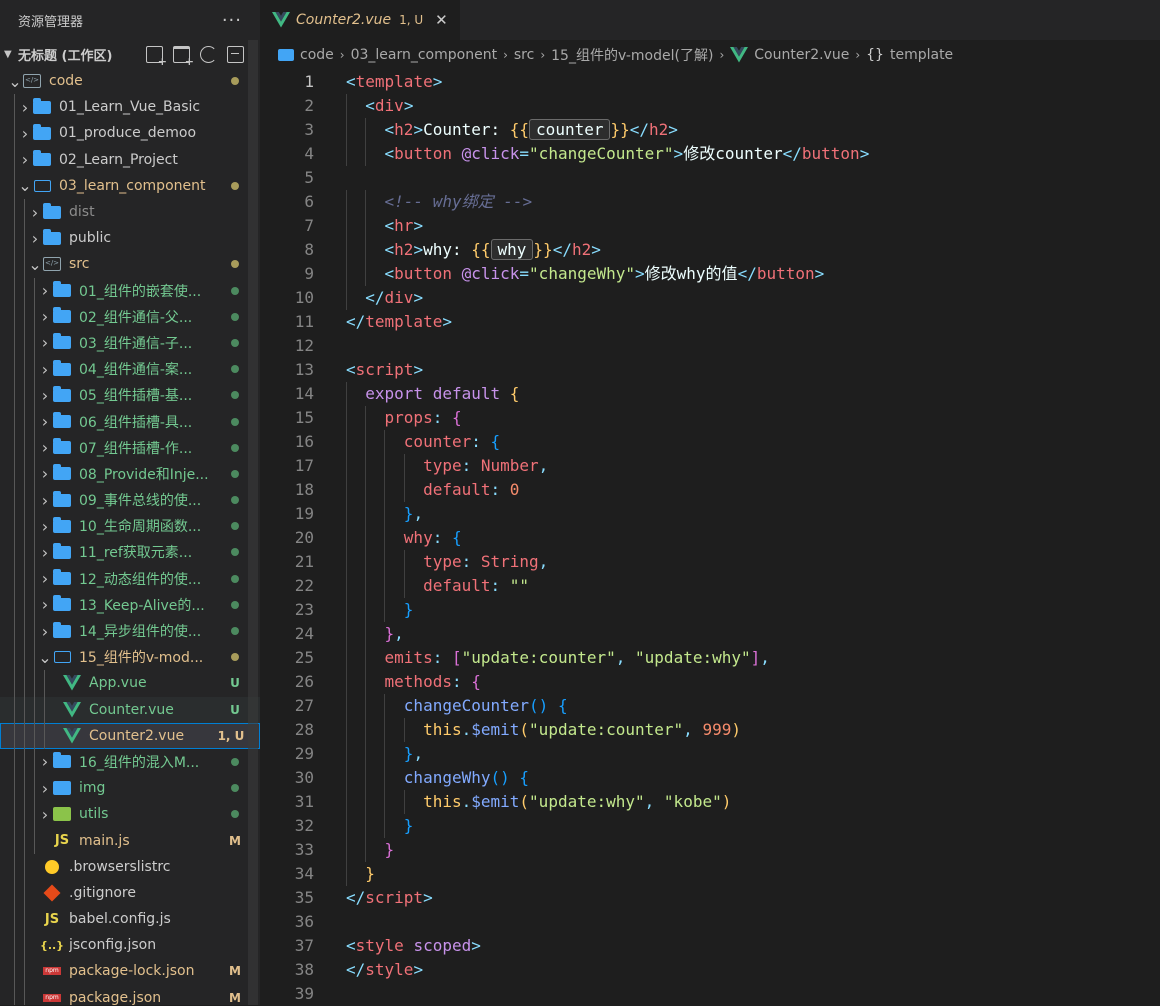 This screenshot has width=1160, height=1006. I want to click on code-line: 29 },, so click(710, 754).